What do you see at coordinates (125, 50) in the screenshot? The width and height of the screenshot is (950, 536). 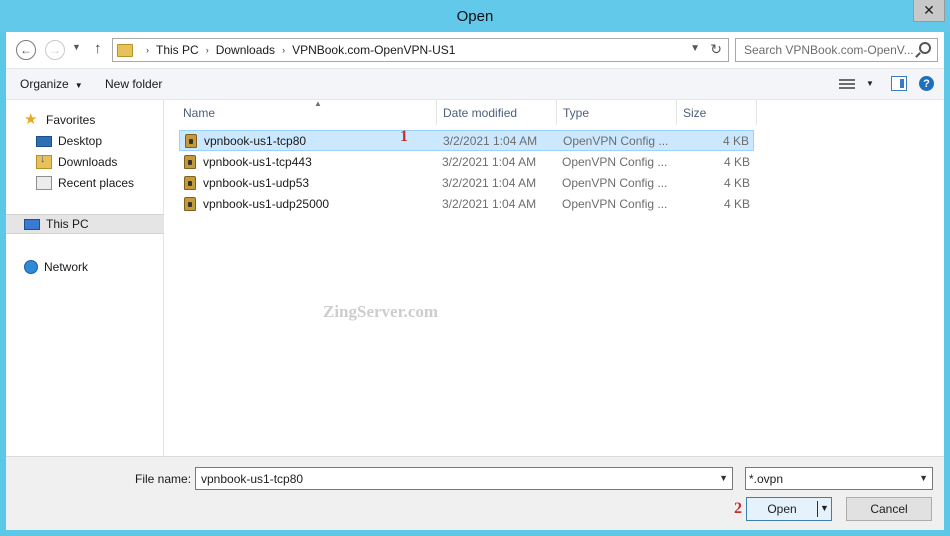 I see `folder-icon` at bounding box center [125, 50].